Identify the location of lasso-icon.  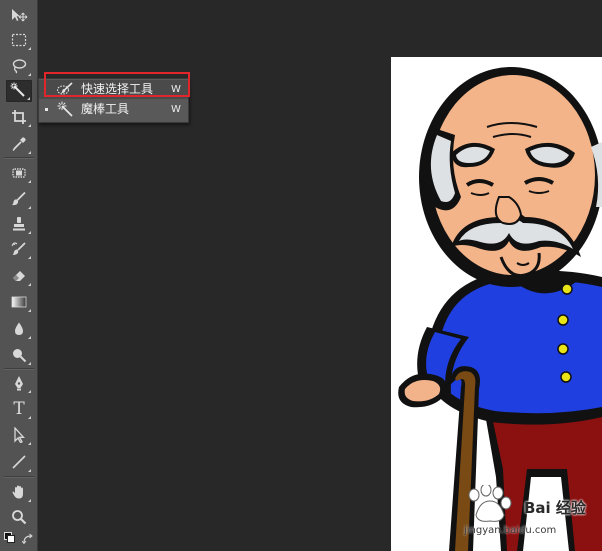
(19, 66).